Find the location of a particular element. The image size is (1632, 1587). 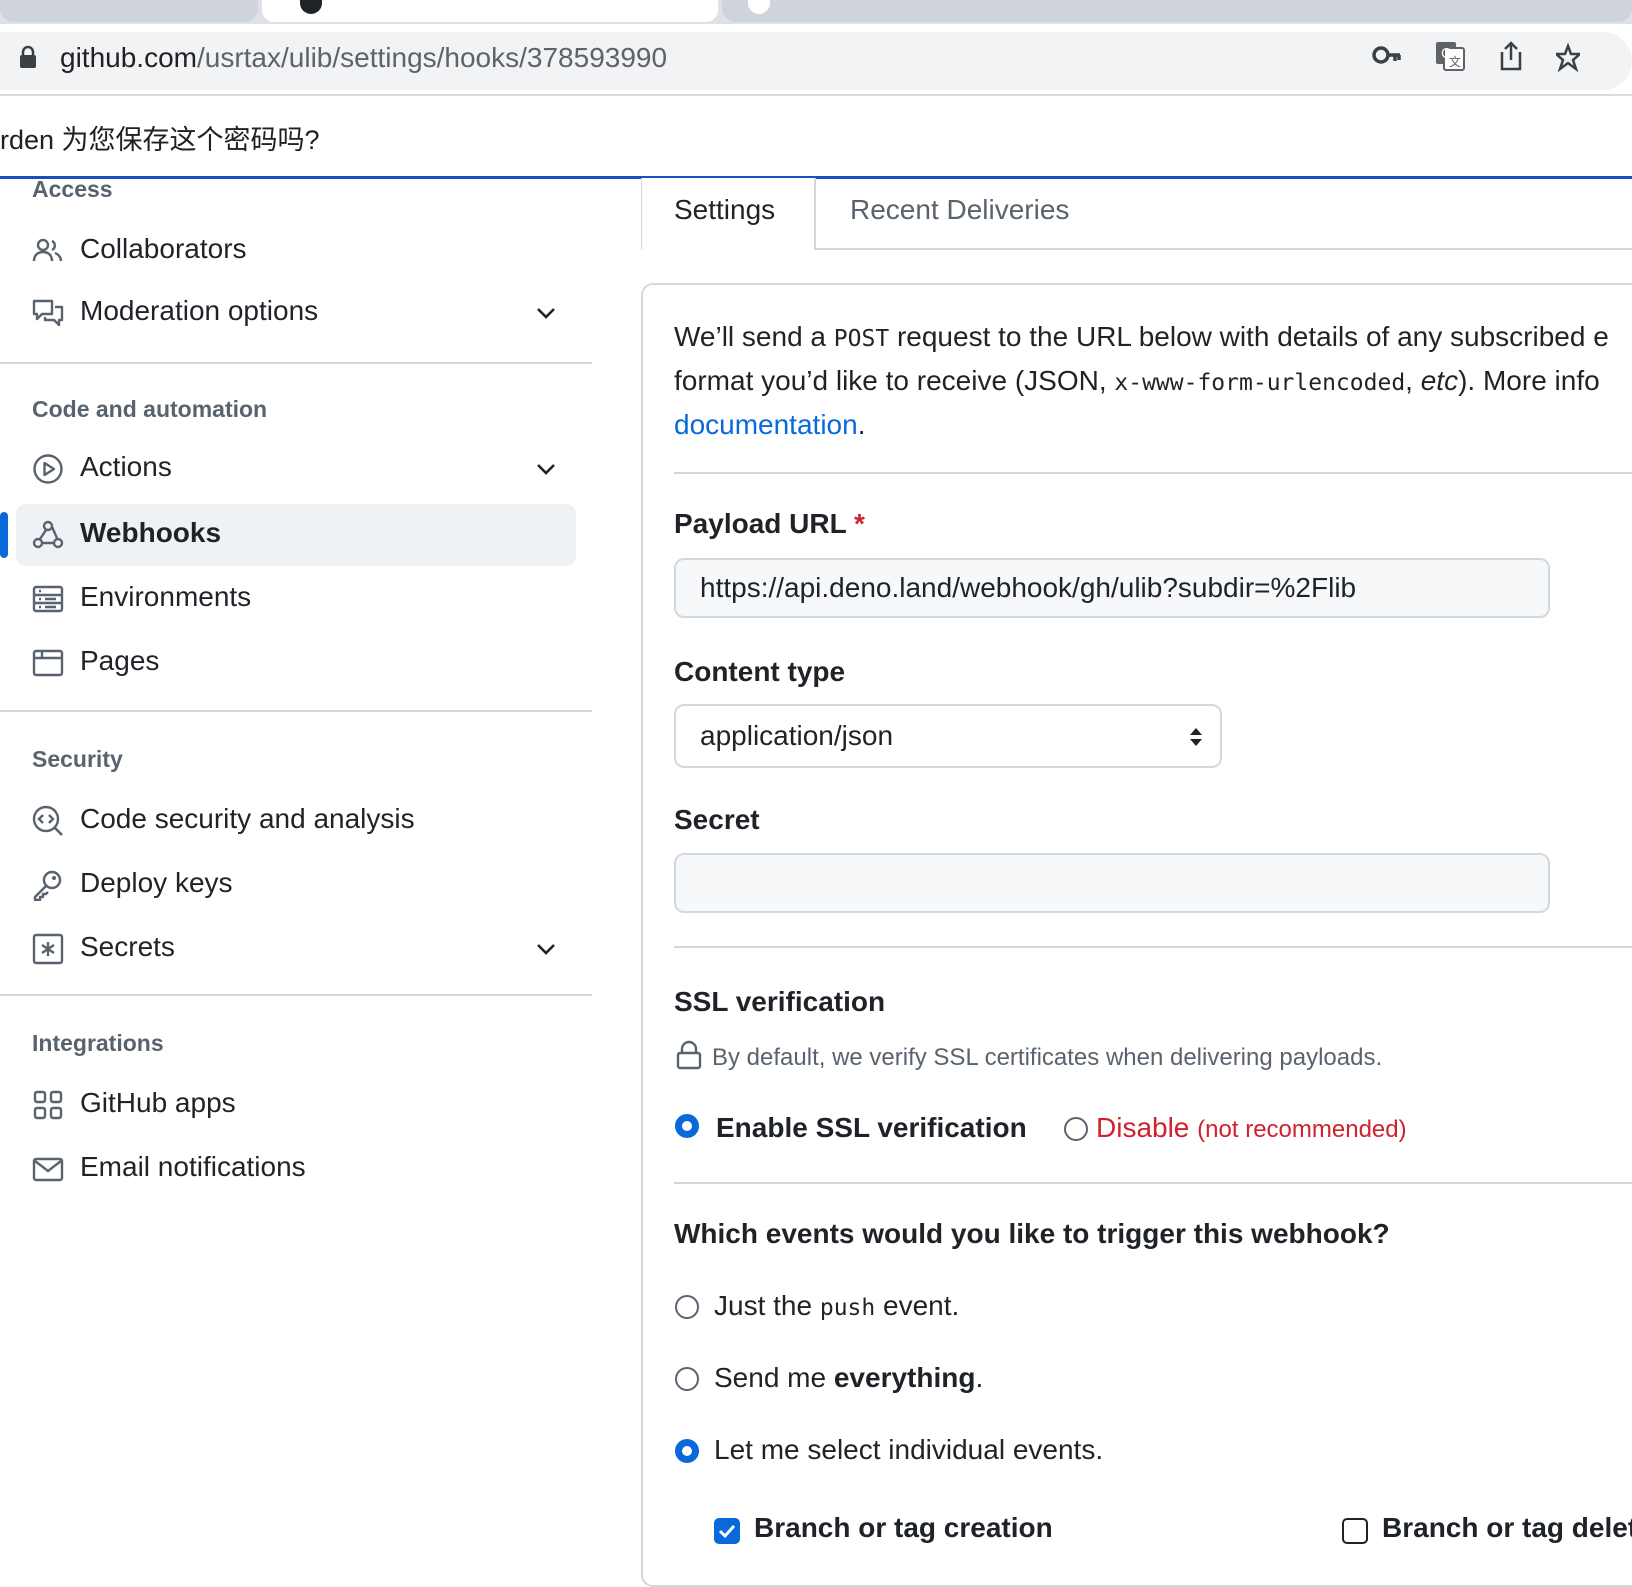

key-asterisk-icon is located at coordinates (48, 949).